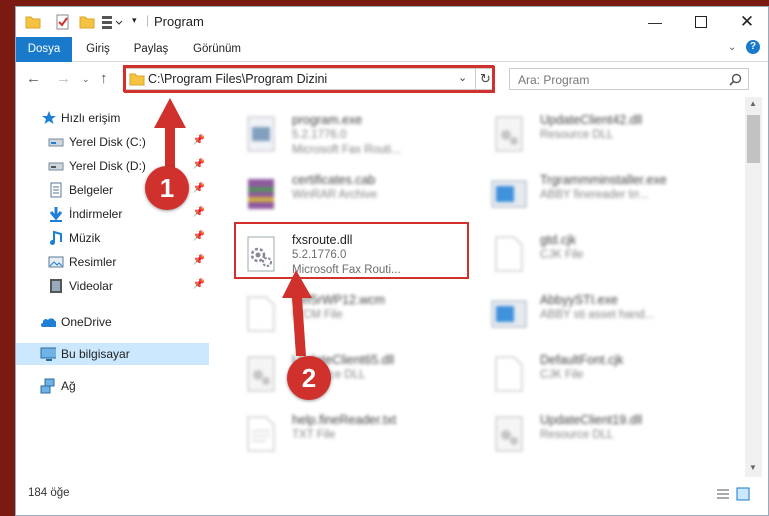 The height and width of the screenshot is (516, 769). I want to click on nav-label: İndirmeler, so click(96, 214).